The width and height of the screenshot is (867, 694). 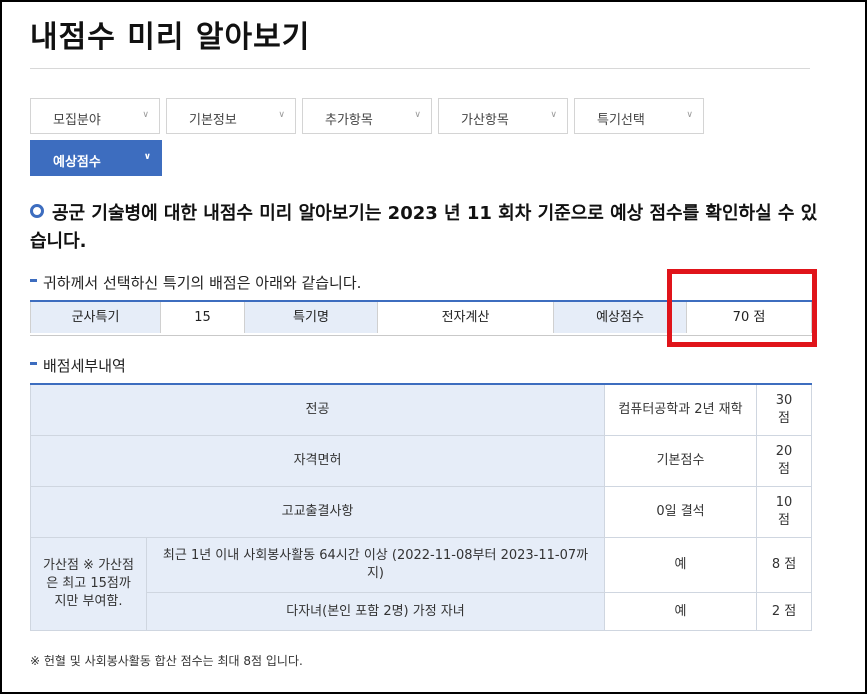 What do you see at coordinates (203, 317) in the screenshot?
I see `specialty-value: 15` at bounding box center [203, 317].